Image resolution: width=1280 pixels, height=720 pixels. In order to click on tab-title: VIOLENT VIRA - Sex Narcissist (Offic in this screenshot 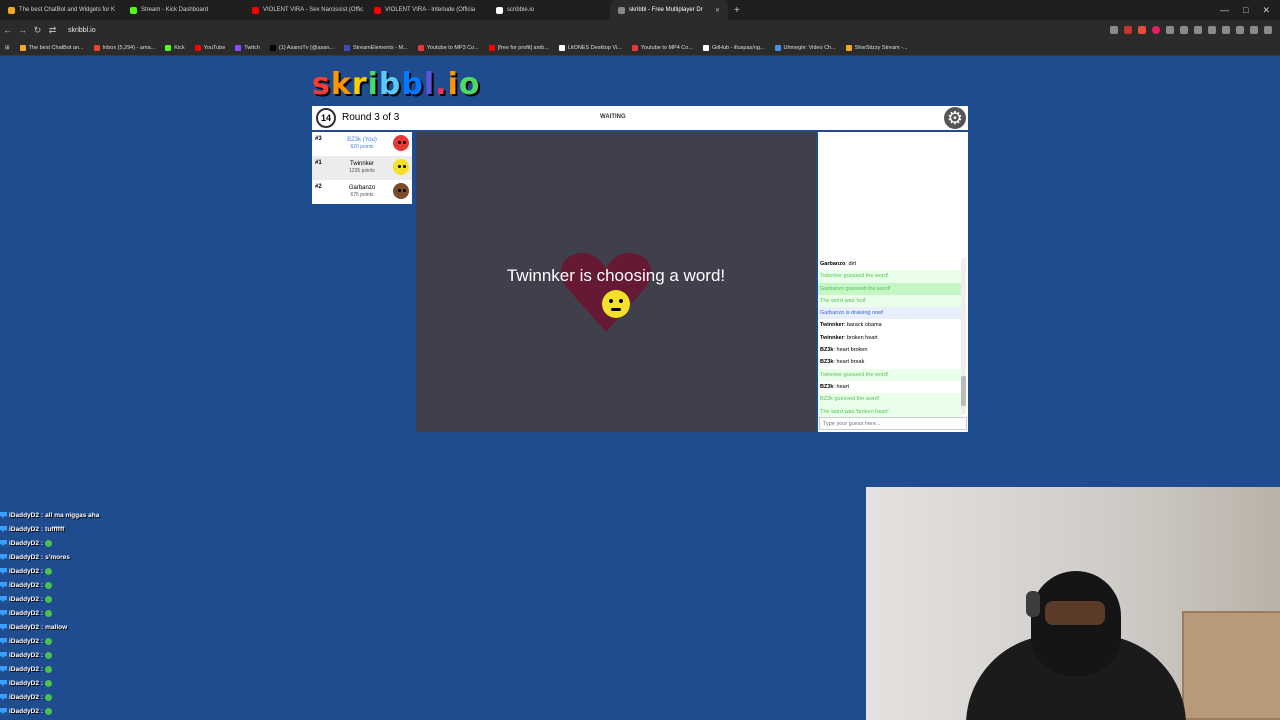, I will do `click(313, 10)`.